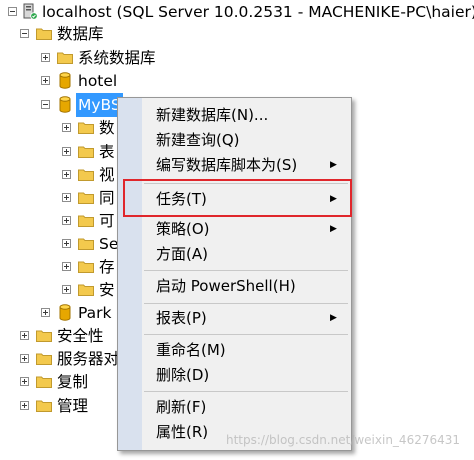 The width and height of the screenshot is (474, 460). What do you see at coordinates (191, 350) in the screenshot?
I see `menu-item-rename: 重命名(M)` at bounding box center [191, 350].